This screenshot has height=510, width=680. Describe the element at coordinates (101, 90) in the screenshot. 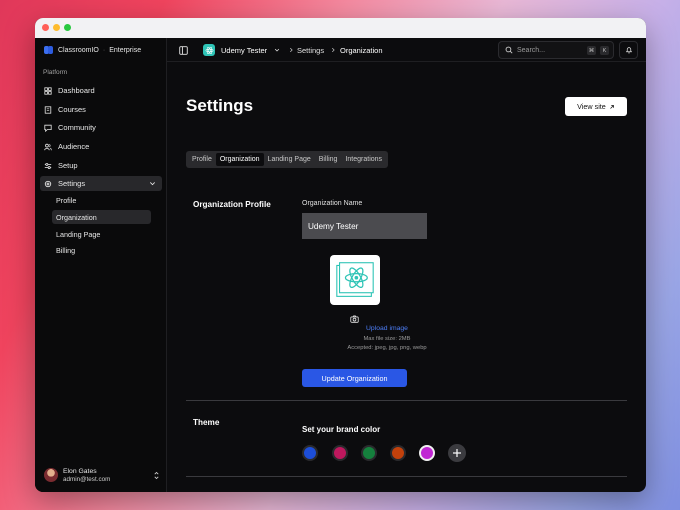

I see `sidebar-item-dashboard: Dashboard` at that location.